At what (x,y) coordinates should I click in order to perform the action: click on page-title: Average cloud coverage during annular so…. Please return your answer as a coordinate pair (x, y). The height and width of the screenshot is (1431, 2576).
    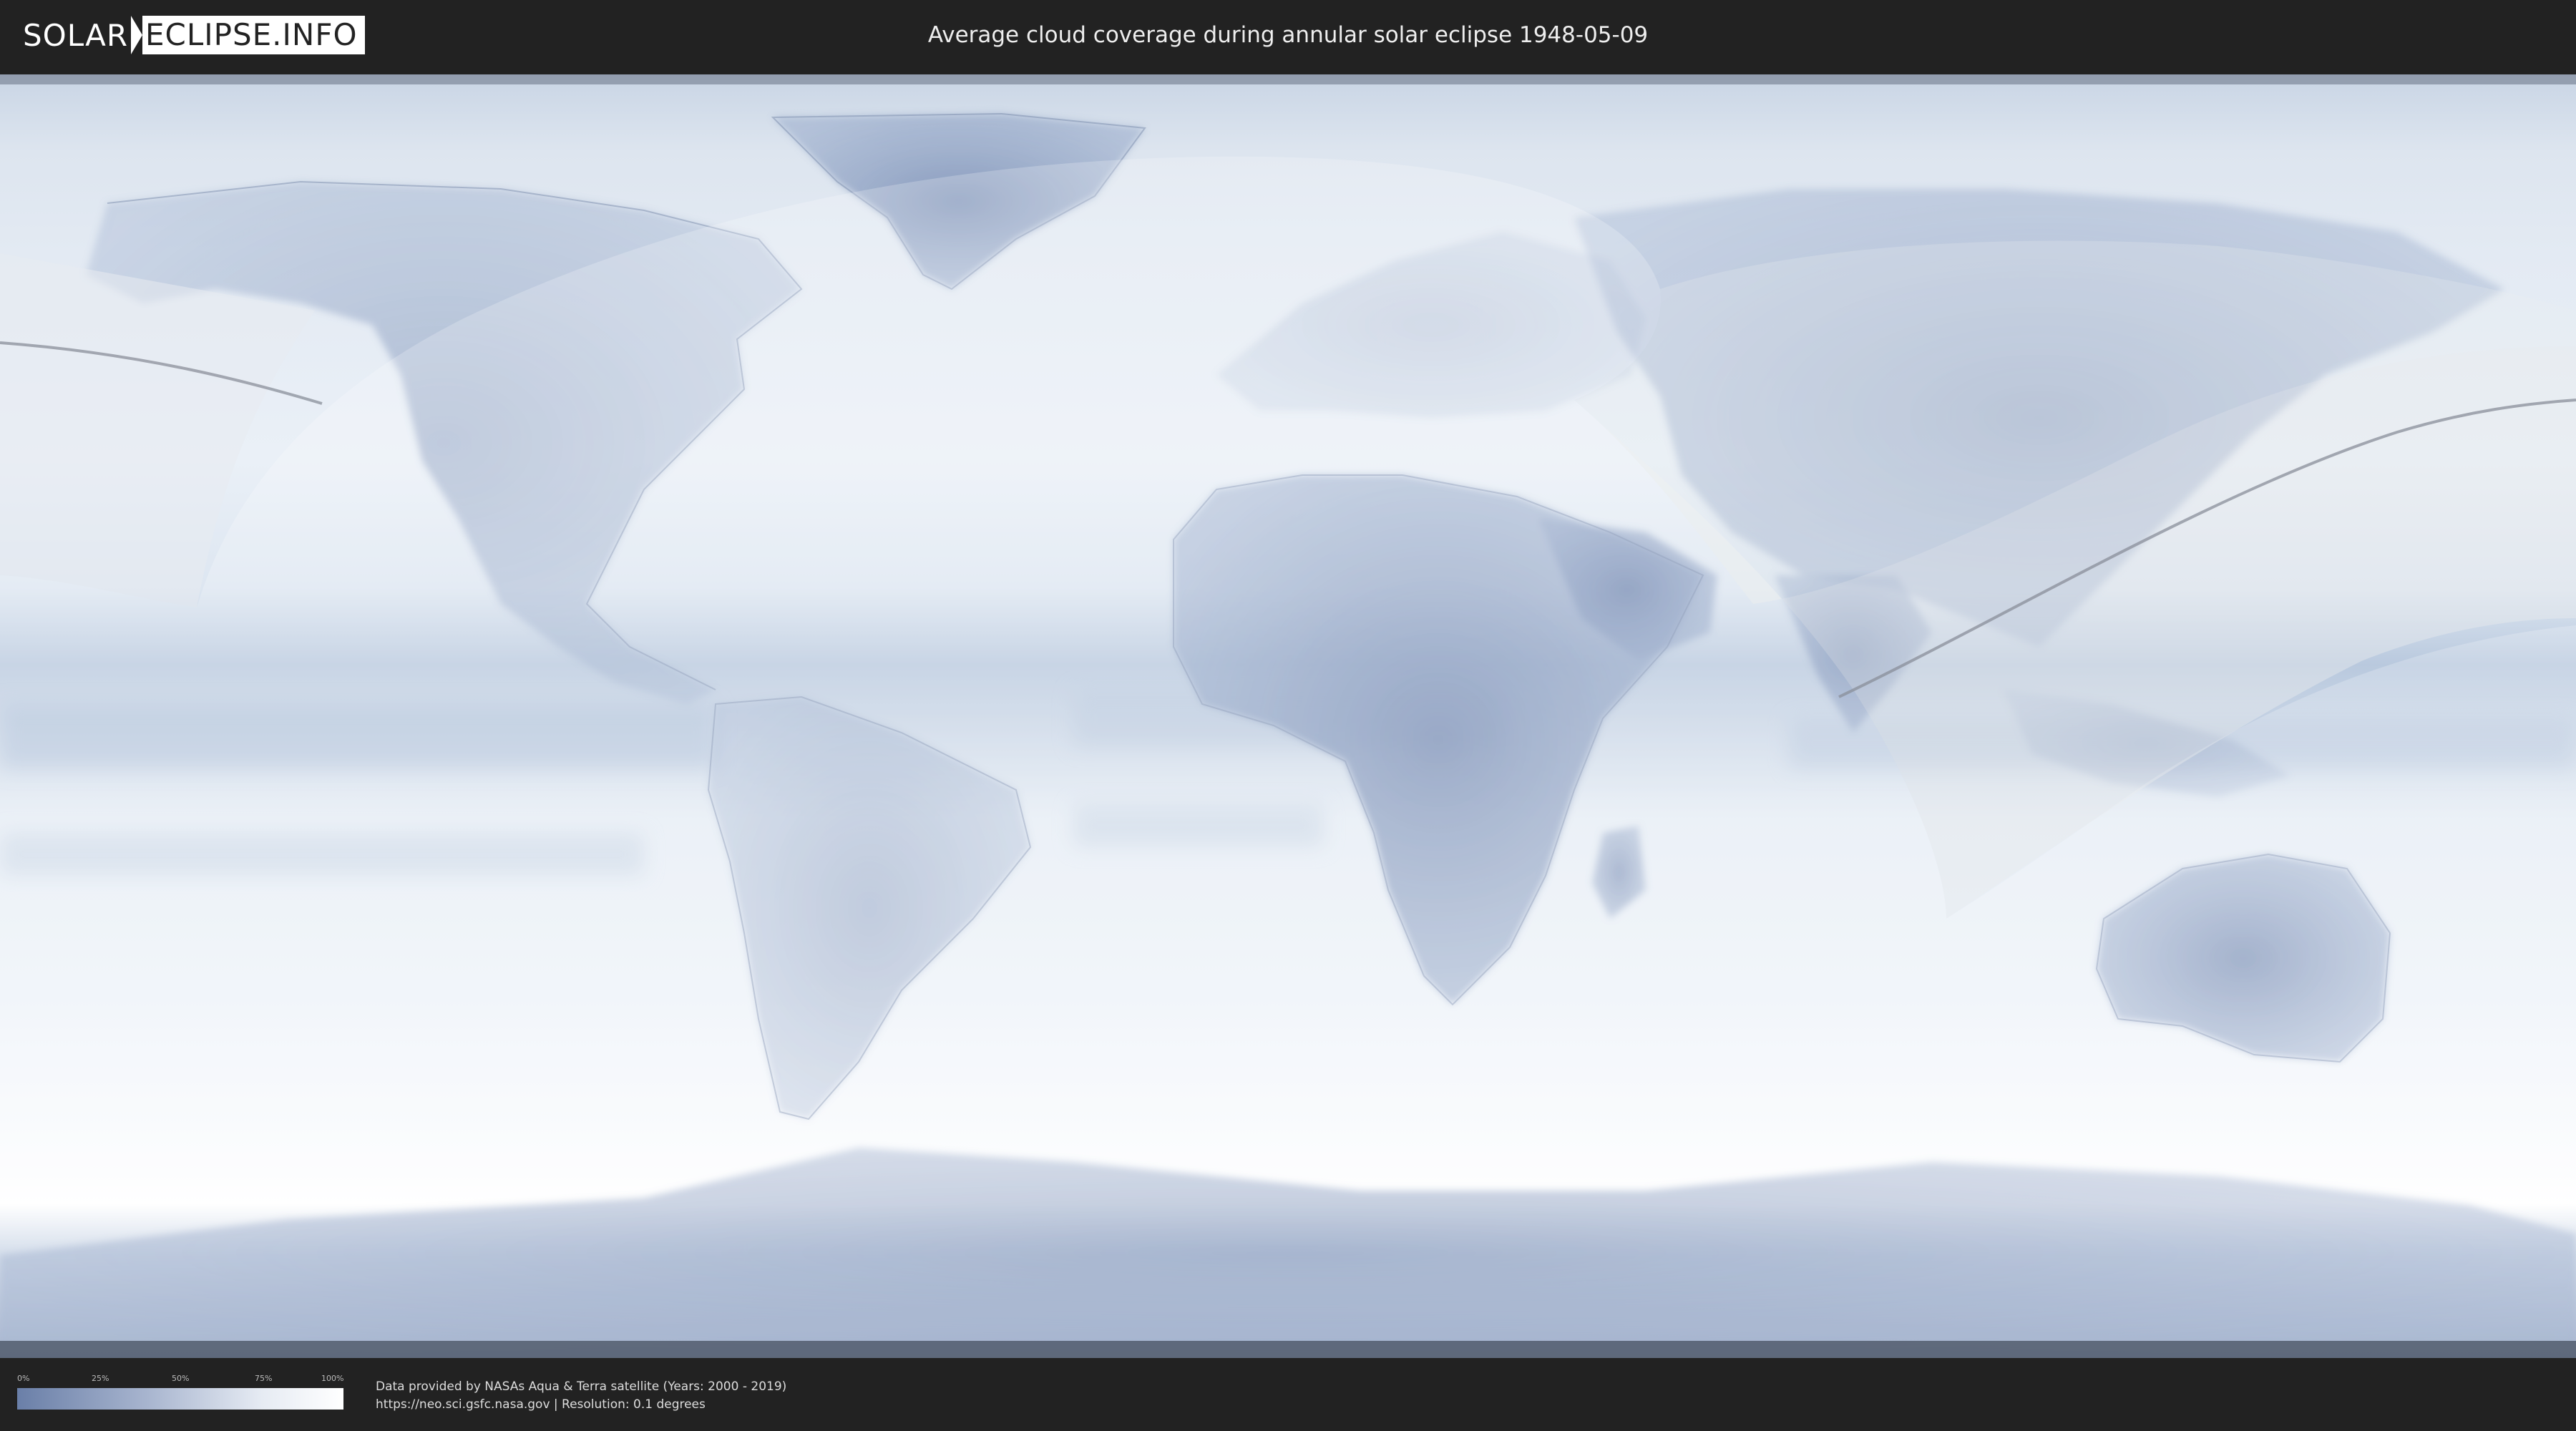
    Looking at the image, I should click on (1288, 35).